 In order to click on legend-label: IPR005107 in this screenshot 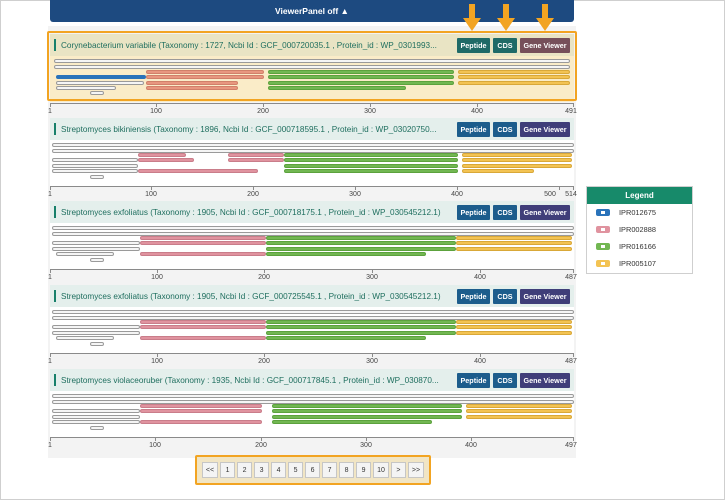, I will do `click(637, 263)`.